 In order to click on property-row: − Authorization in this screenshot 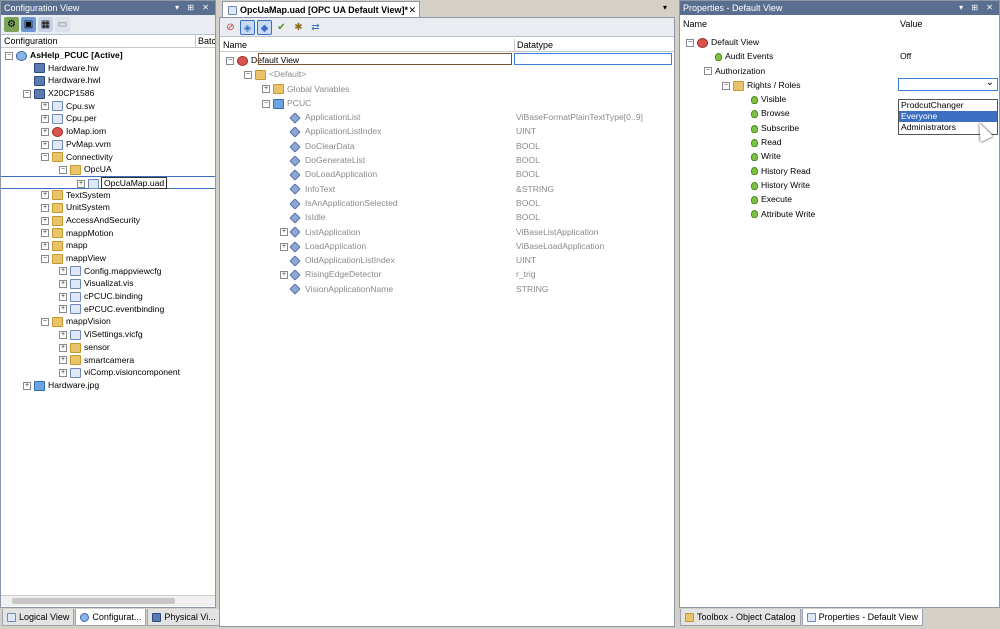, I will do `click(839, 71)`.